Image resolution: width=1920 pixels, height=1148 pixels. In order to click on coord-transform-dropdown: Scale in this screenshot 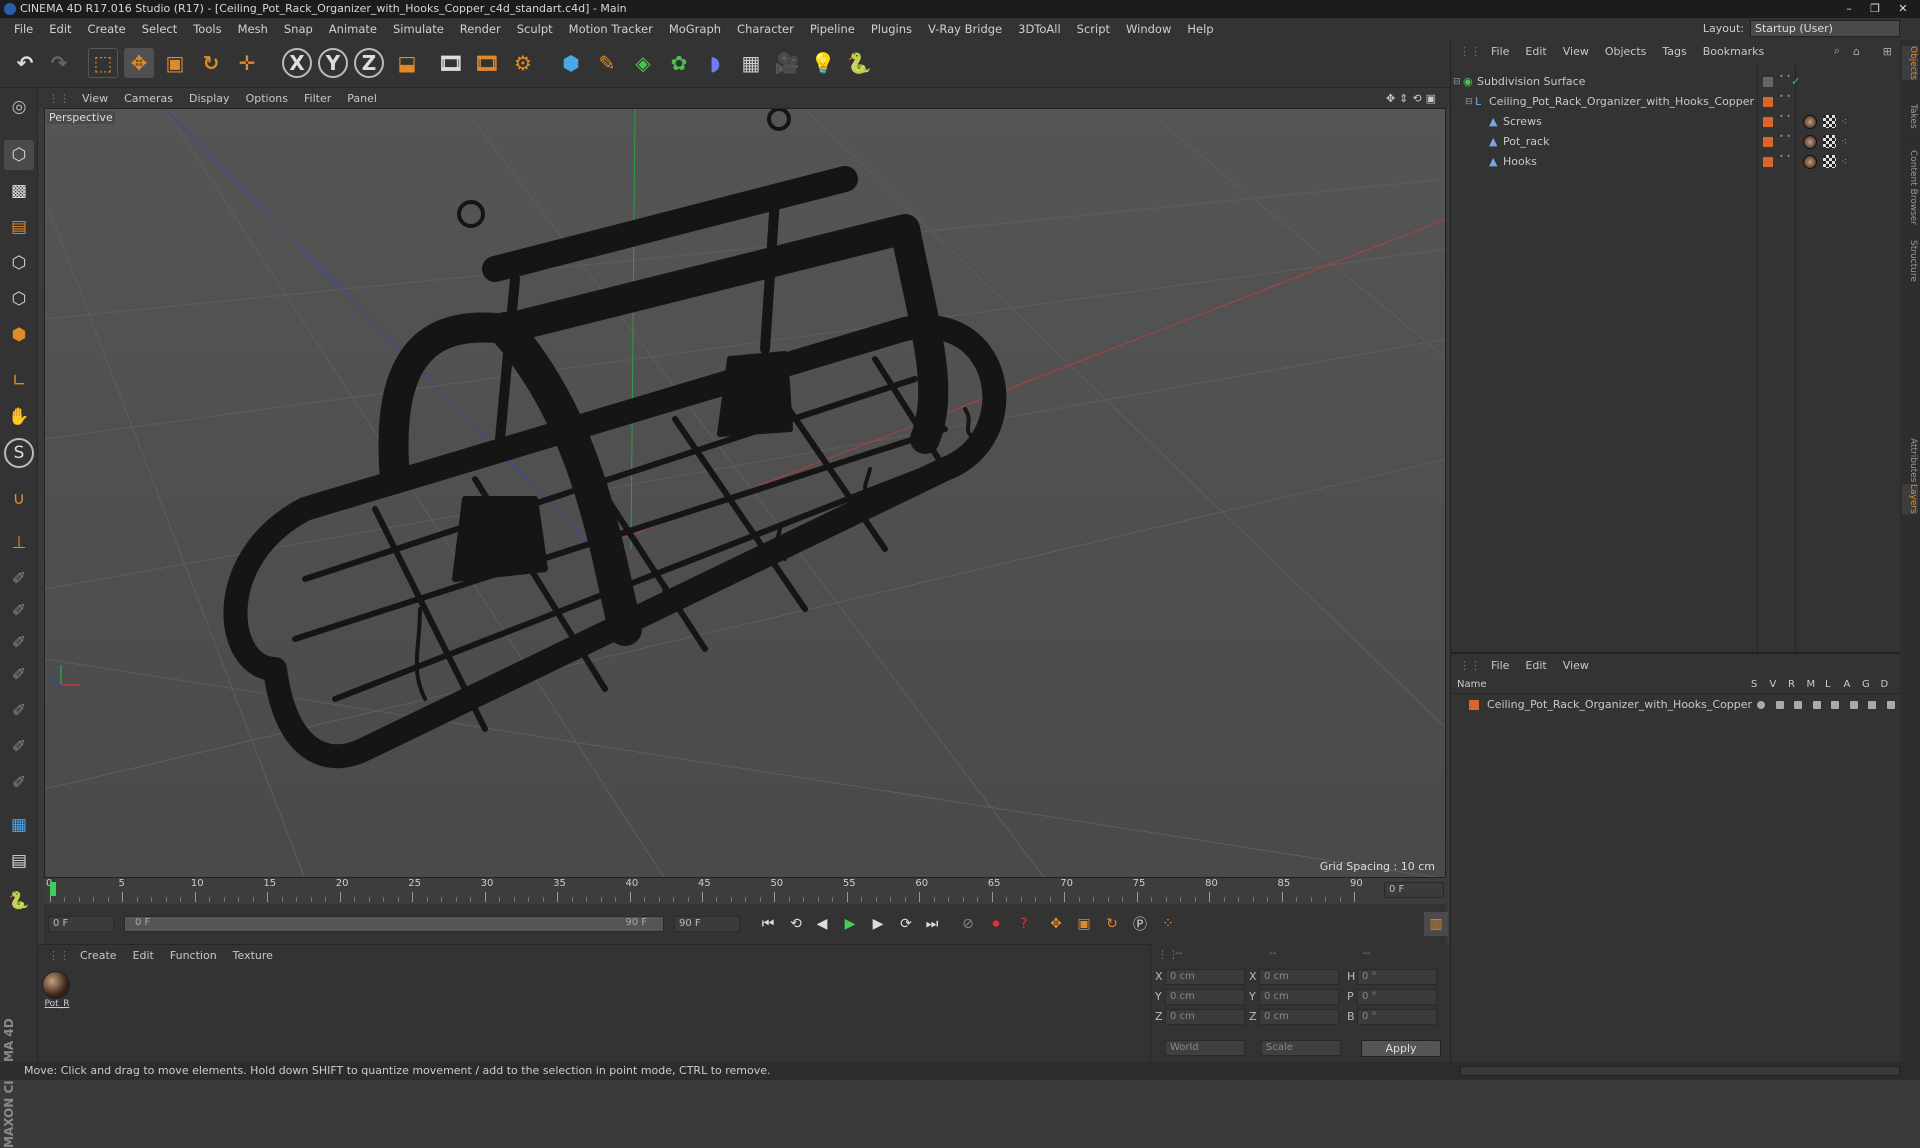, I will do `click(1301, 1048)`.